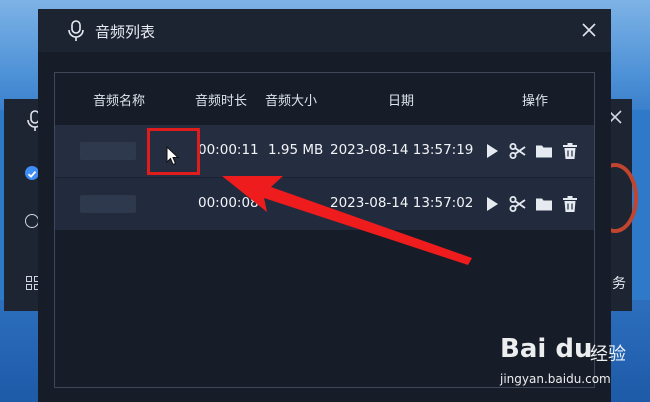 The width and height of the screenshot is (650, 402). I want to click on baidu-watermark: Bai du 经验 jingyan.baidu.com, so click(574, 364).